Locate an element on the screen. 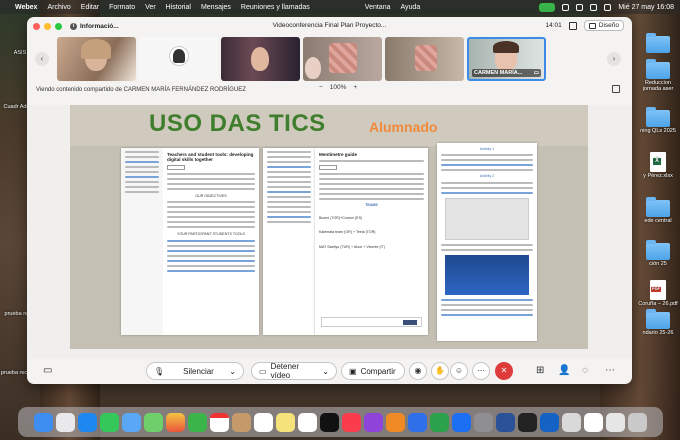 The width and height of the screenshot is (680, 440). stop-video-button: ▭ Detener vídeo ⌄ is located at coordinates (294, 371).